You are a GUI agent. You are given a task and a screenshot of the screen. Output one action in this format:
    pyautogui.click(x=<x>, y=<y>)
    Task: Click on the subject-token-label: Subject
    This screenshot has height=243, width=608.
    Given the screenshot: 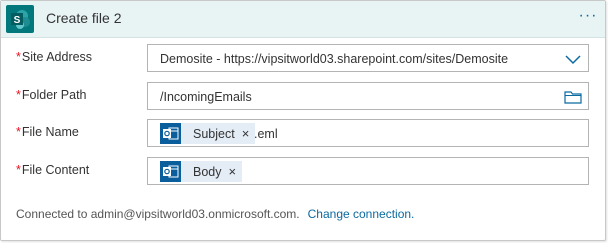 What is the action you would take?
    pyautogui.click(x=214, y=133)
    